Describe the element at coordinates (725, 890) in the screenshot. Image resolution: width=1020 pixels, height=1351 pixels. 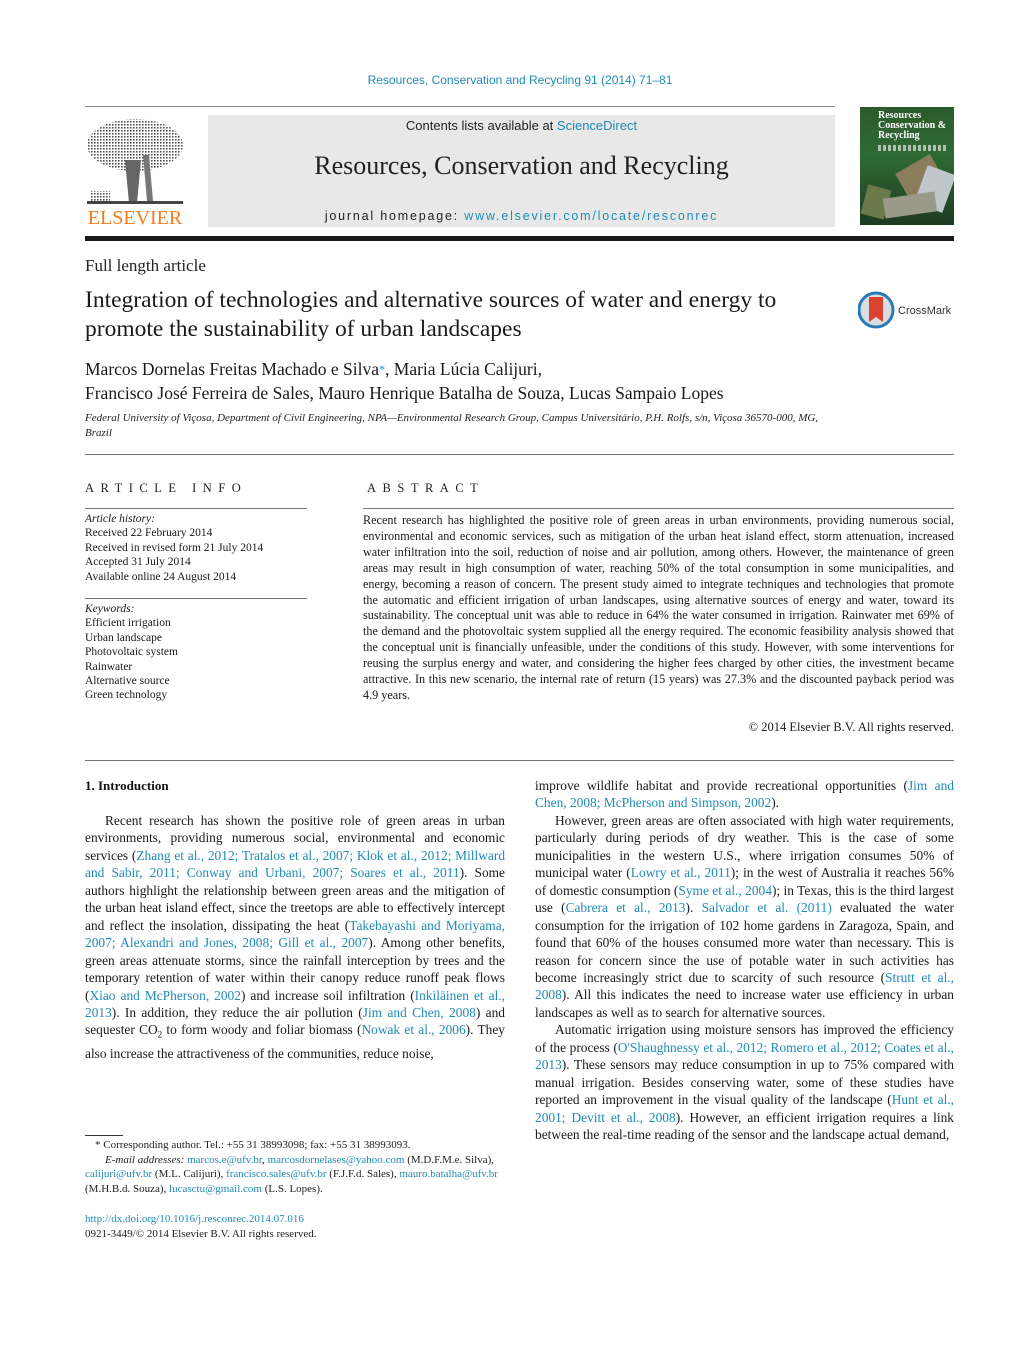
I see `citation-link: Syme et al., 2004` at that location.